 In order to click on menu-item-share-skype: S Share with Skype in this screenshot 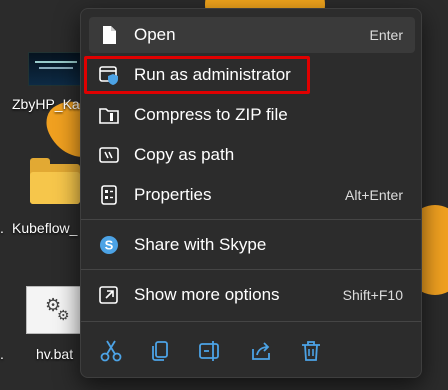, I will do `click(252, 245)`.